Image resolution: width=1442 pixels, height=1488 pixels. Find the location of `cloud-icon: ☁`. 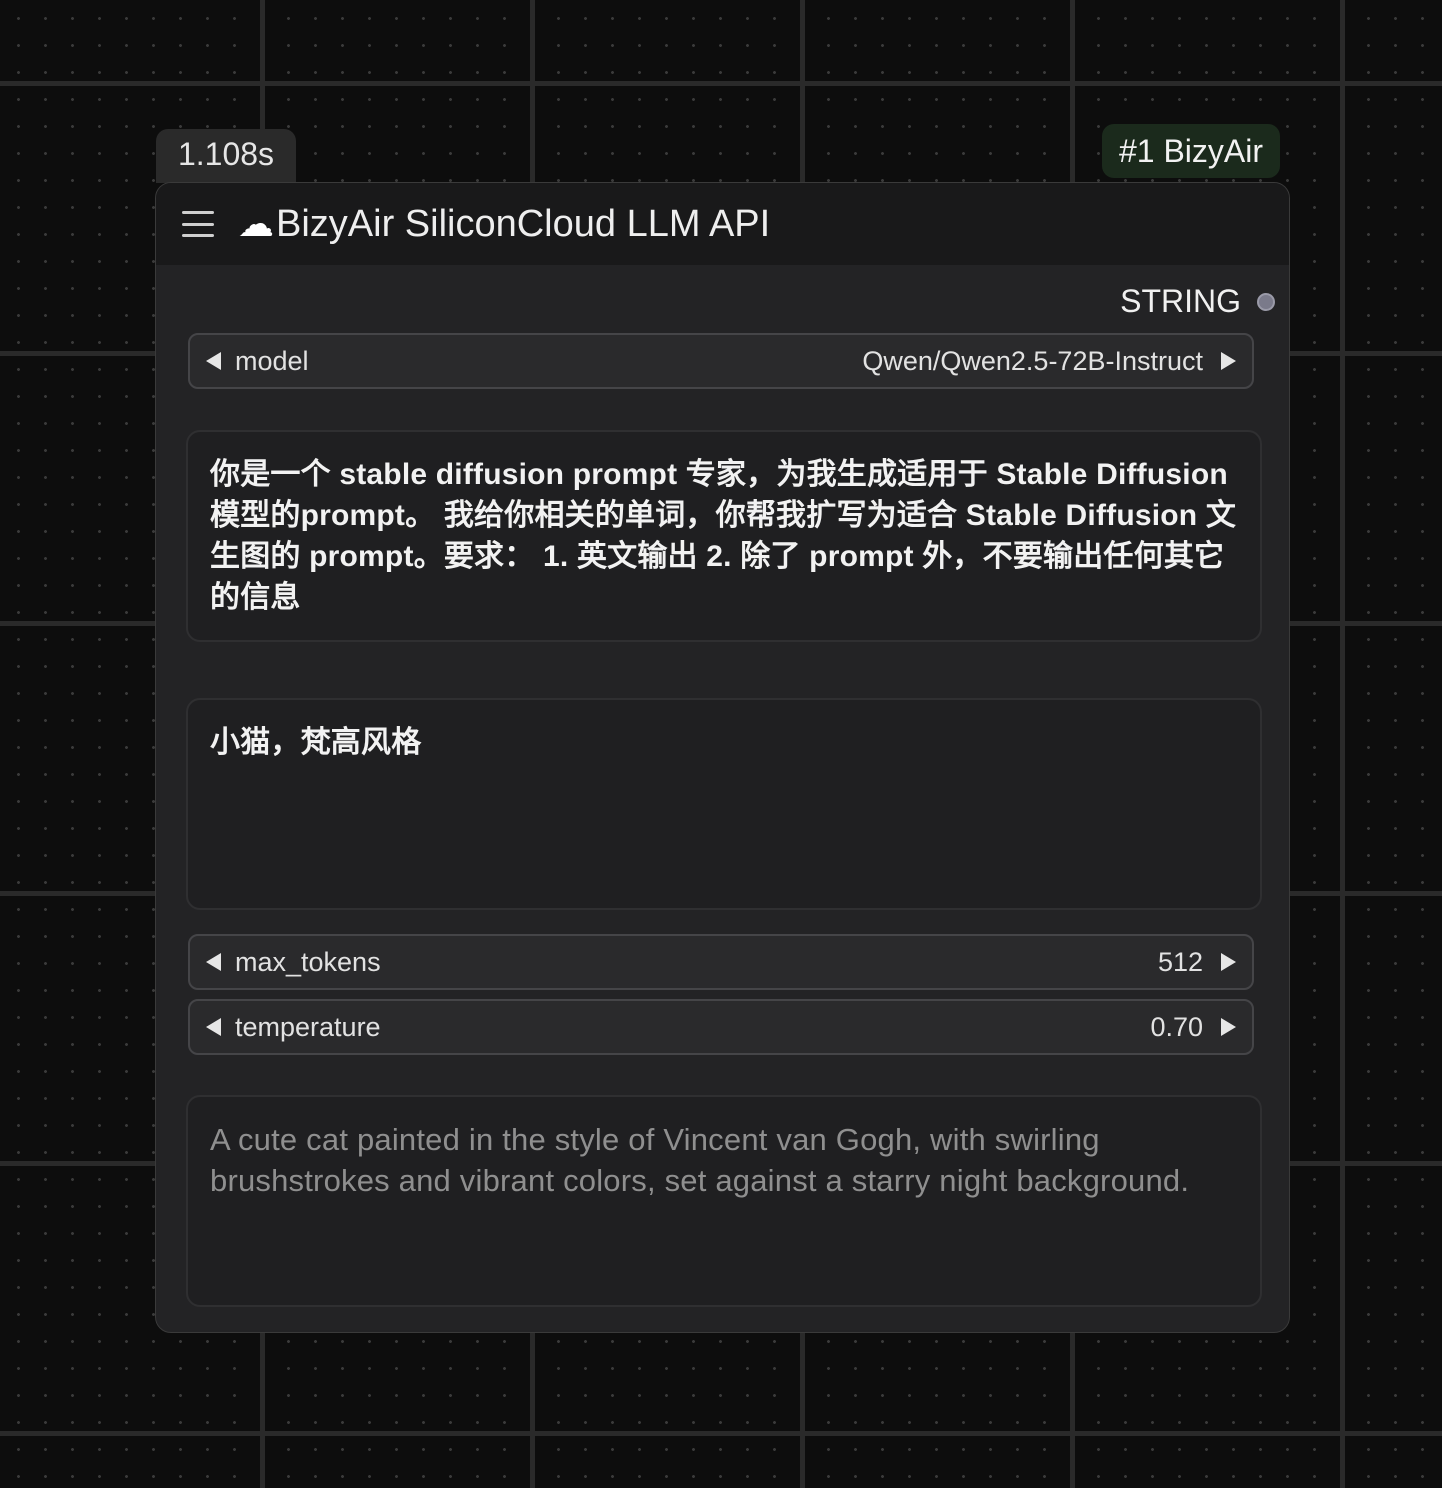

cloud-icon: ☁ is located at coordinates (256, 223).